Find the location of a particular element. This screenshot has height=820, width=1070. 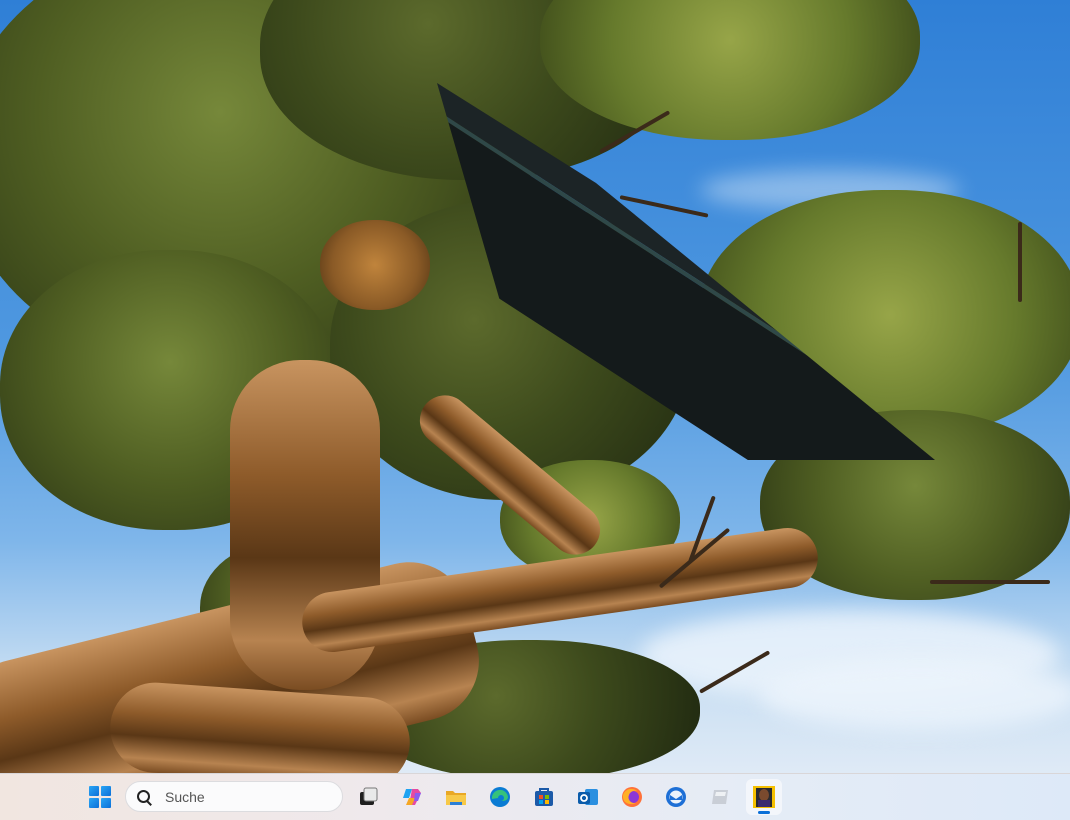

file-explorer-button is located at coordinates (456, 797).